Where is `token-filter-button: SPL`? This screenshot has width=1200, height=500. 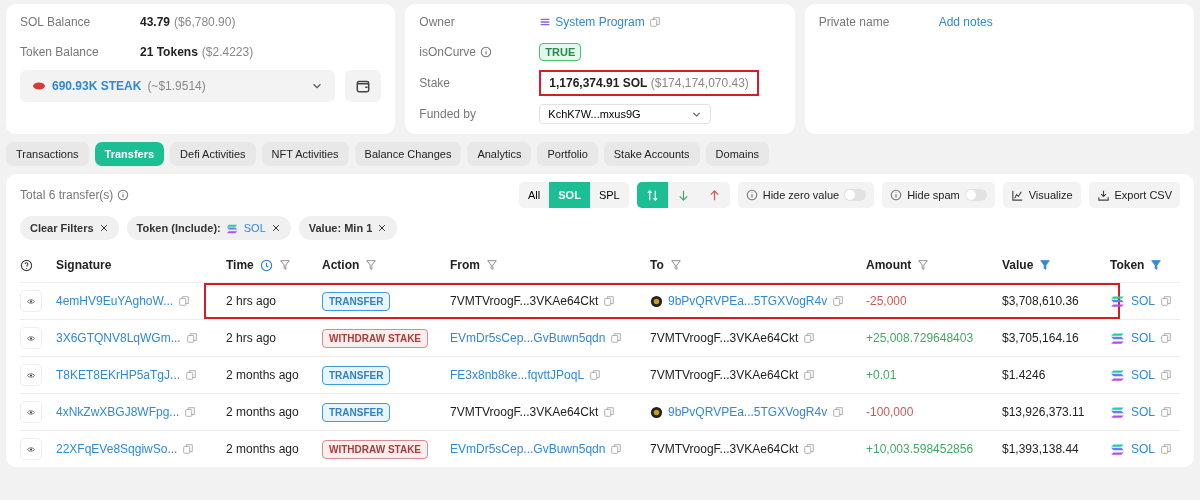 token-filter-button: SPL is located at coordinates (609, 195).